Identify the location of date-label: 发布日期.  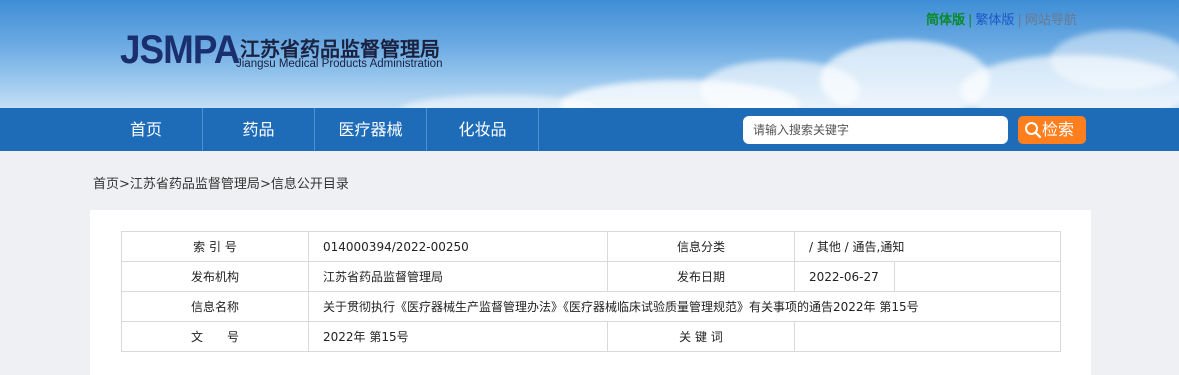
(701, 276).